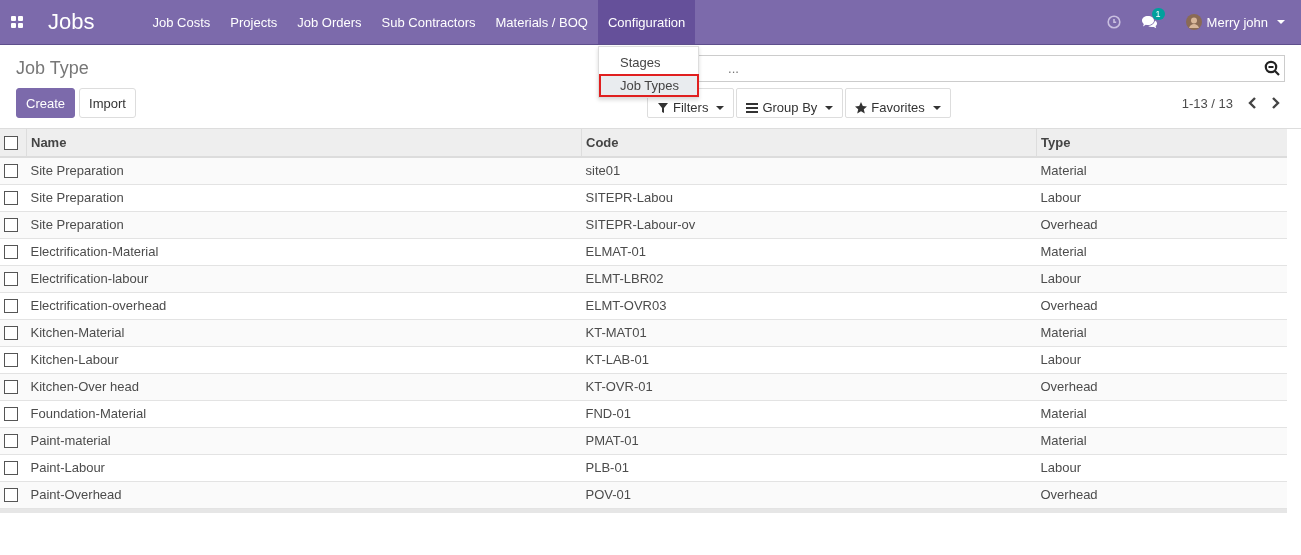 The height and width of the screenshot is (555, 1301). Describe the element at coordinates (809, 359) in the screenshot. I see `table-cell: KT-LAB-01` at that location.